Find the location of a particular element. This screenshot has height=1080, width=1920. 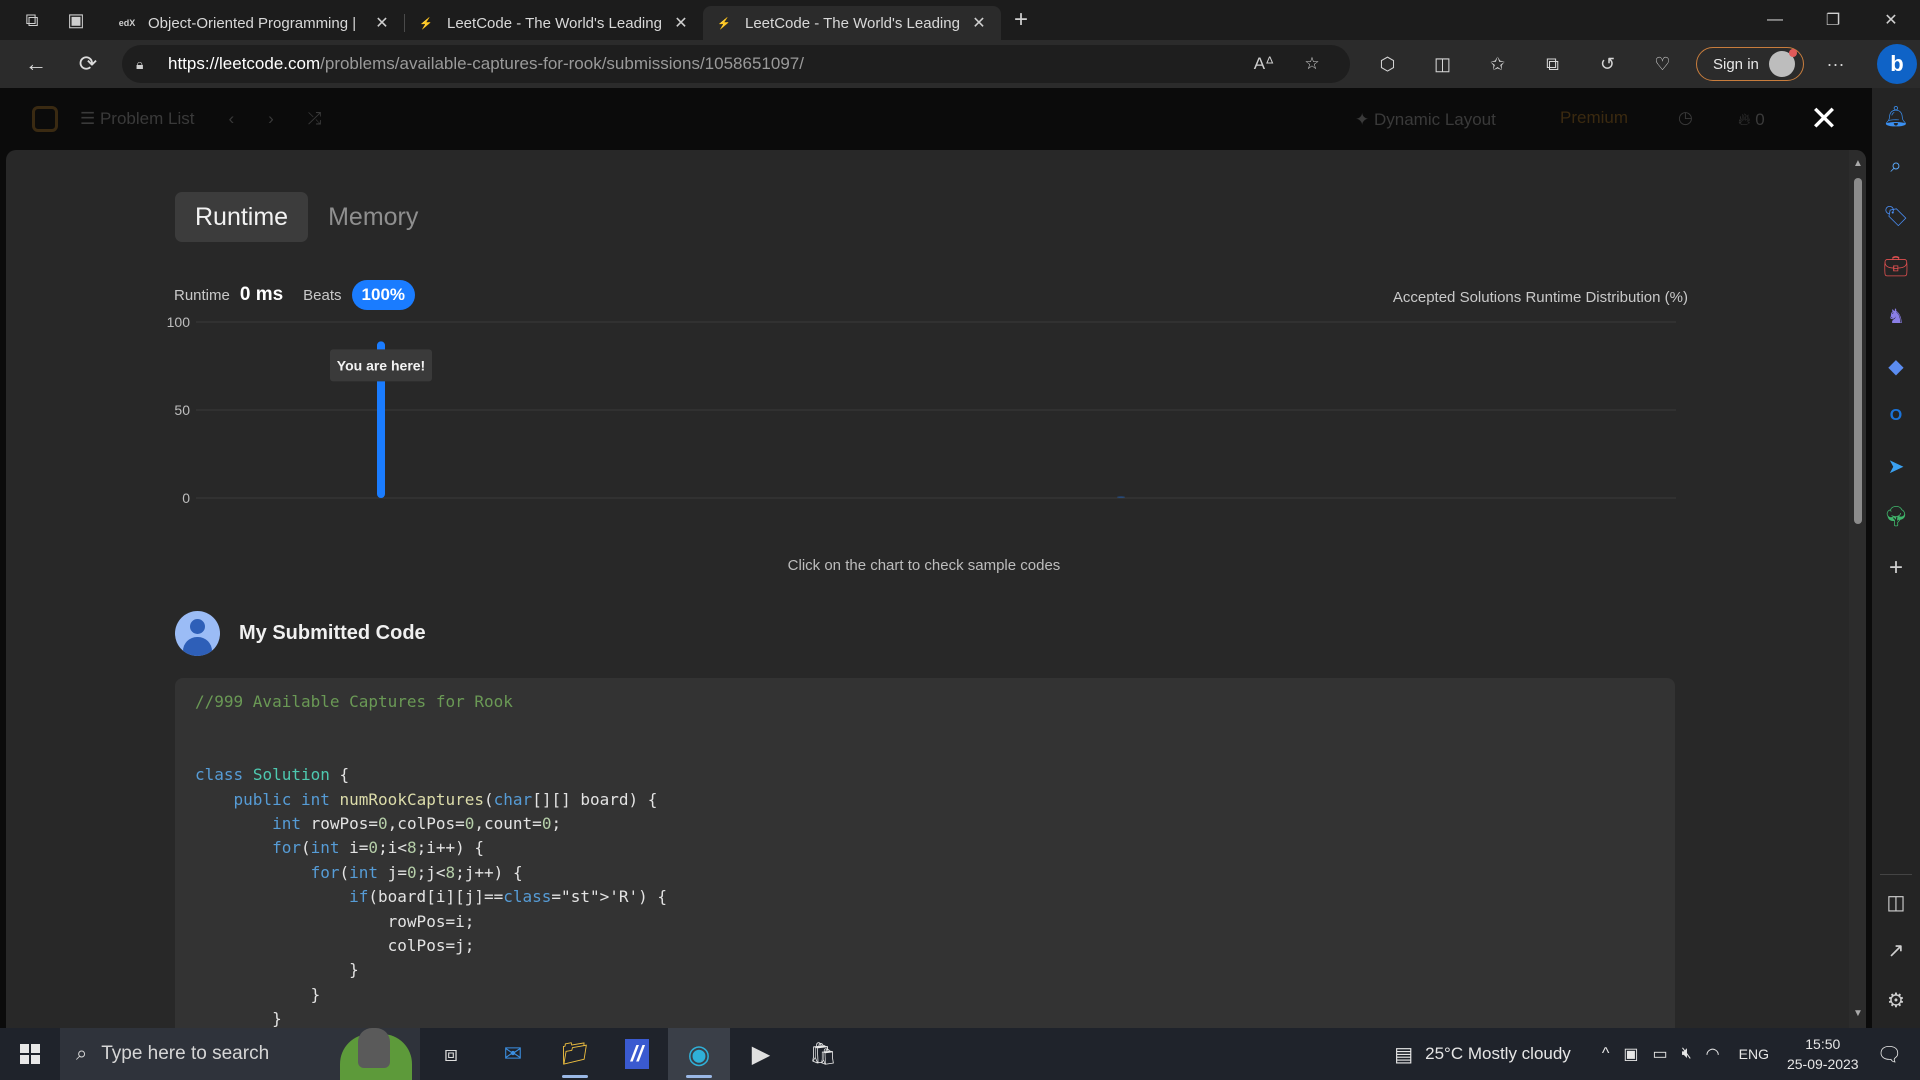

modal-scrollbar: ▲ ▼ is located at coordinates (1857, 589).